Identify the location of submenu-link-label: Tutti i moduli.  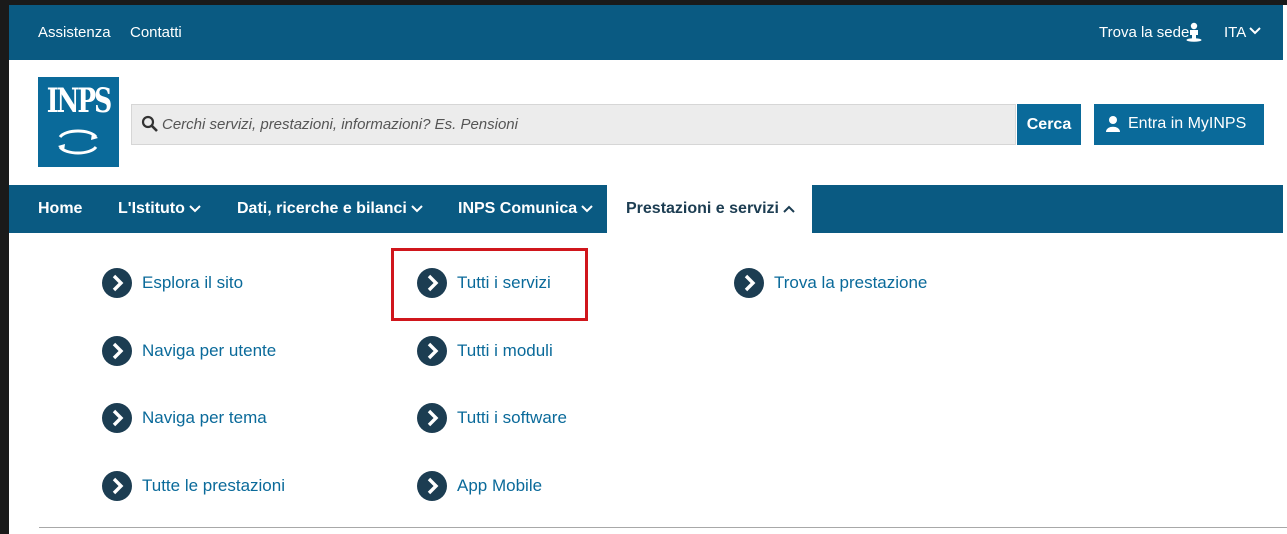
(505, 350).